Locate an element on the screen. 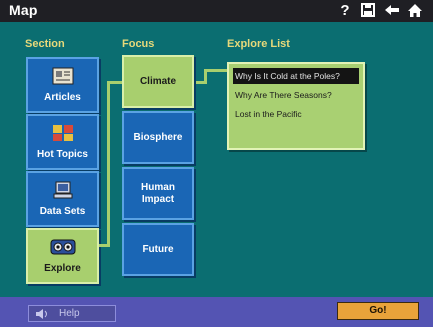 The width and height of the screenshot is (433, 327). section-articles-button: Articles is located at coordinates (62, 85).